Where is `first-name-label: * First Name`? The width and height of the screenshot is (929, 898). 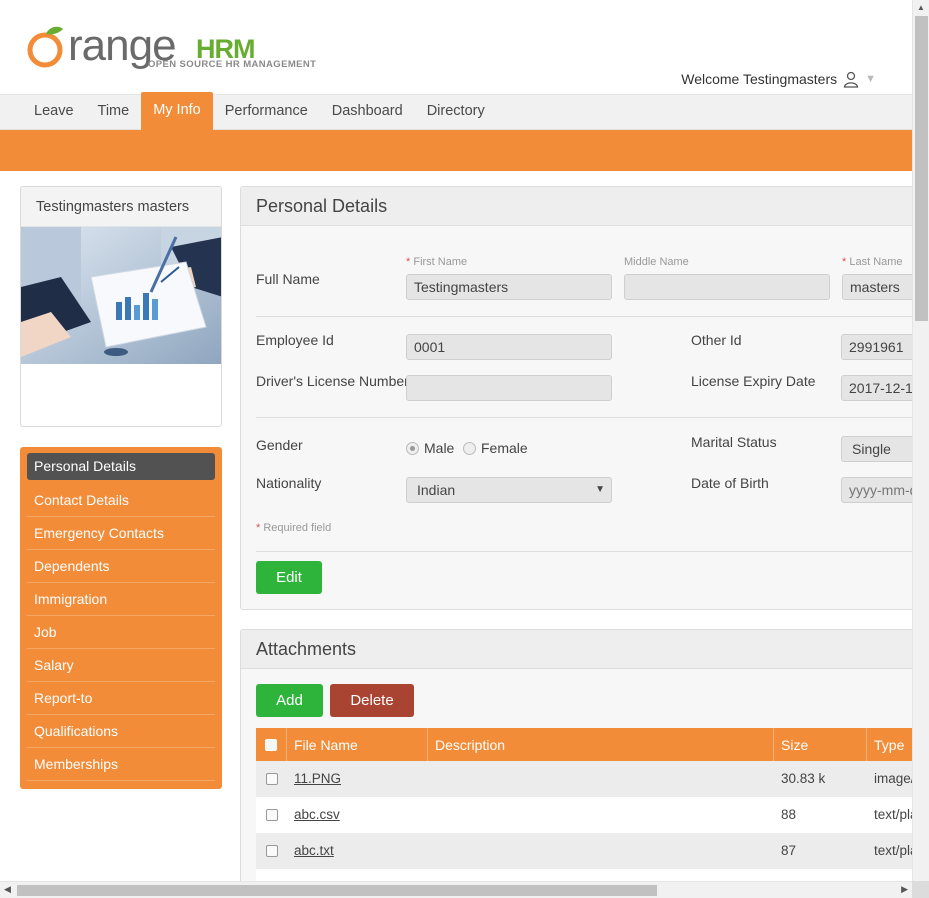
first-name-label: * First Name is located at coordinates (437, 262).